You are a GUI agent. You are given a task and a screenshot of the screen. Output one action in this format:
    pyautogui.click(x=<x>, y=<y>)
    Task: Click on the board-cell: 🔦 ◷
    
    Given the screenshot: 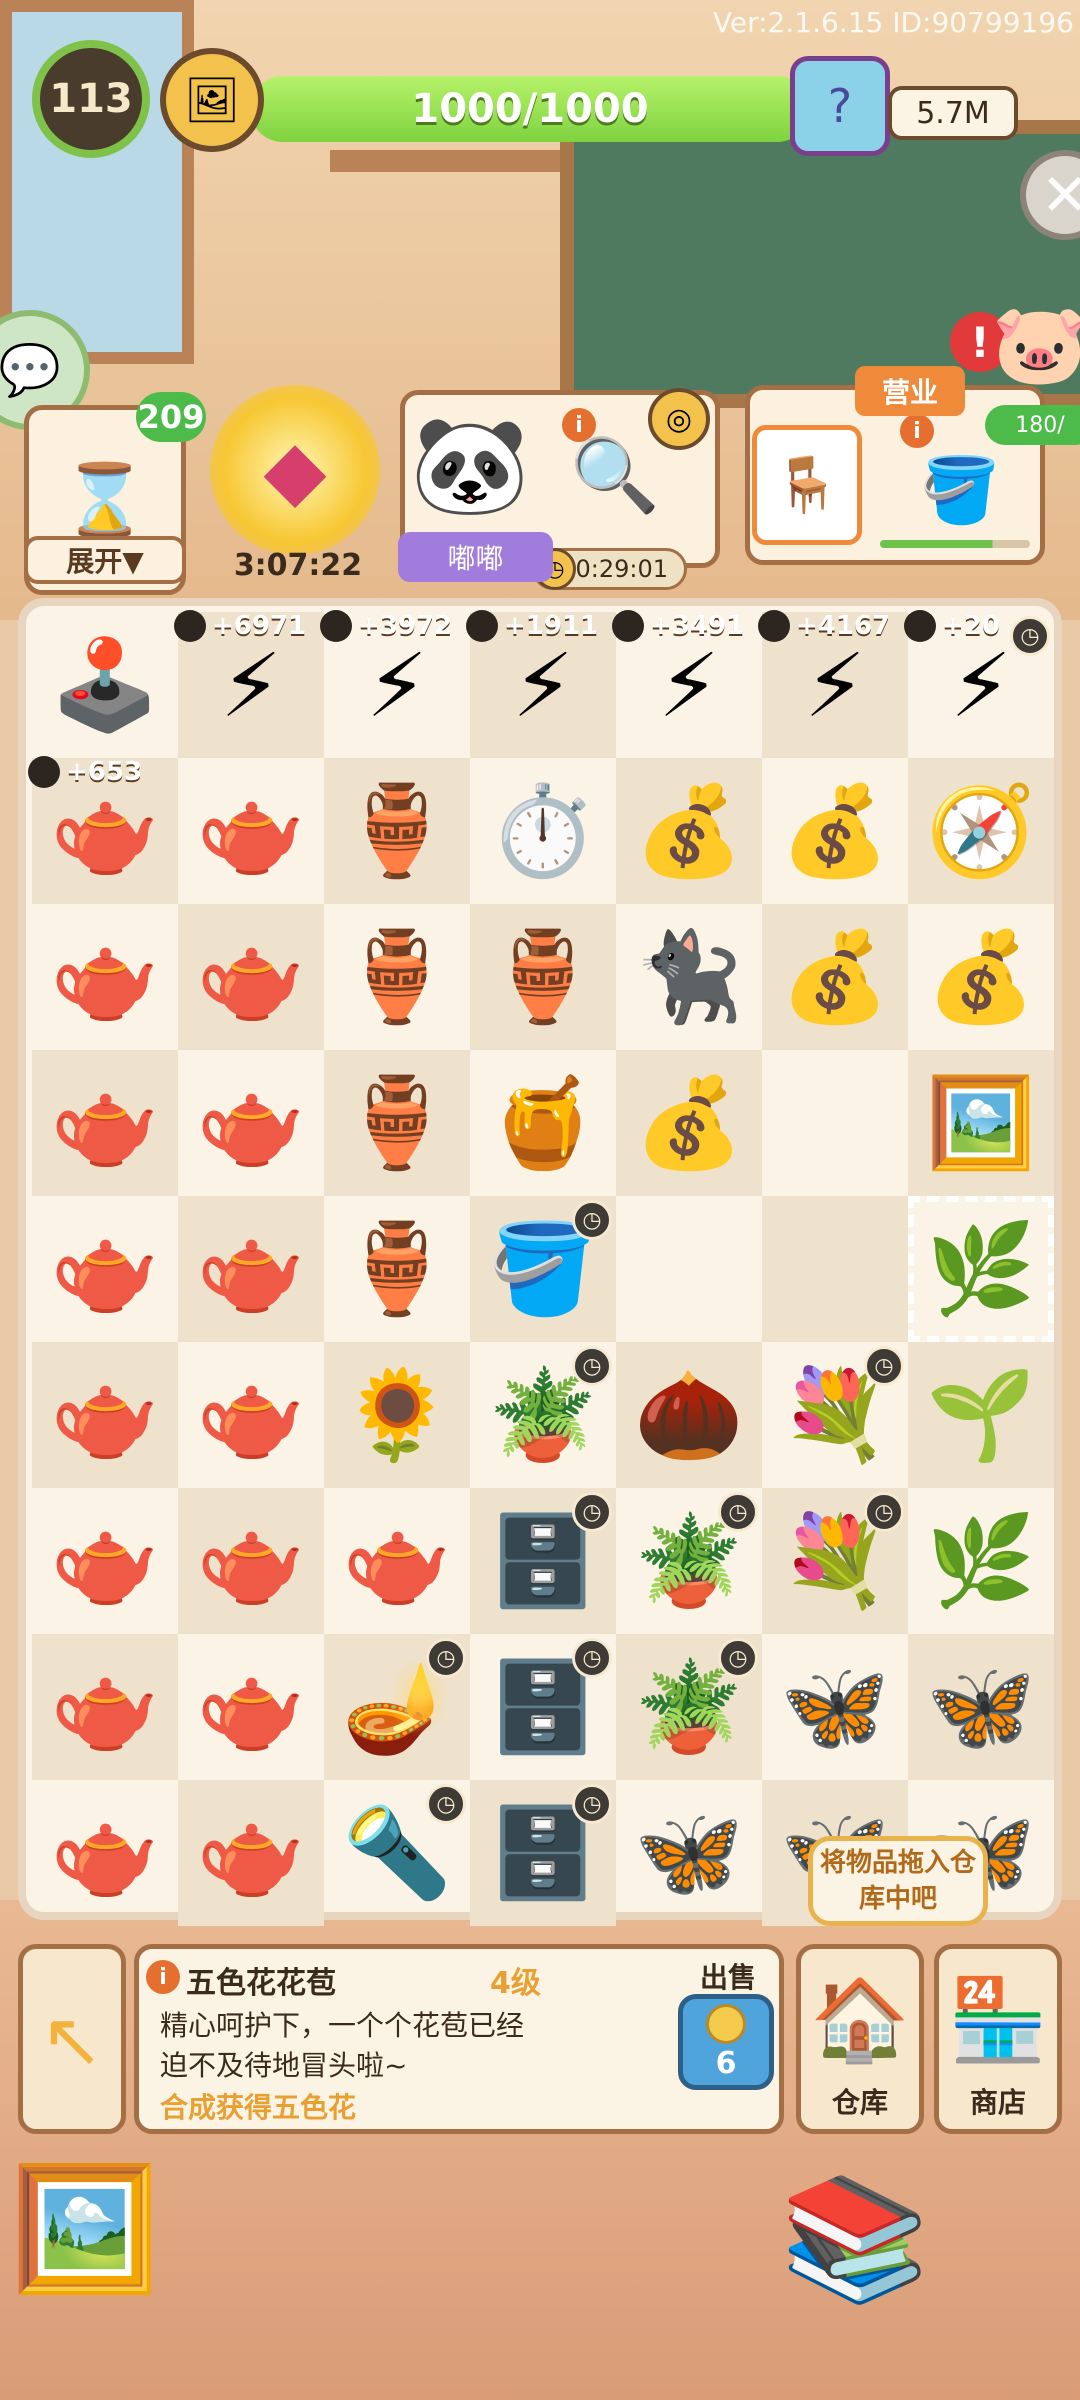 What is the action you would take?
    pyautogui.click(x=397, y=1853)
    